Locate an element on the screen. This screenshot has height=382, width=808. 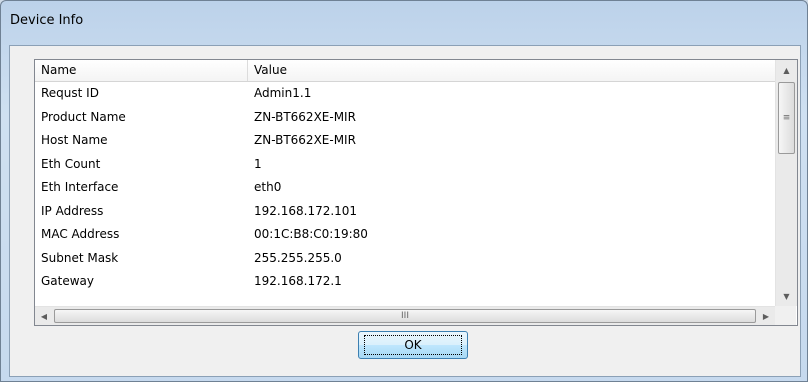
row-value: 192.168.172.101 is located at coordinates (306, 210).